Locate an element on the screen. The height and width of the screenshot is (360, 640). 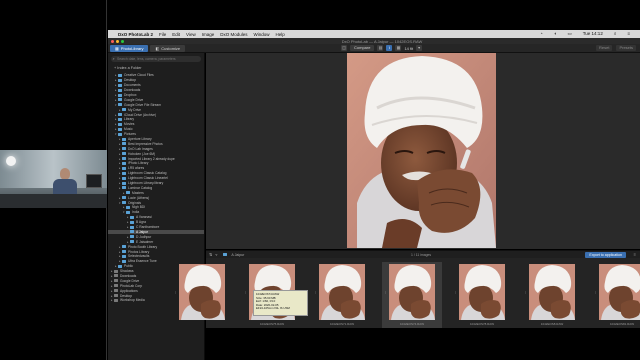
folder-tree-label: Applications is located at coordinates (129, 290).